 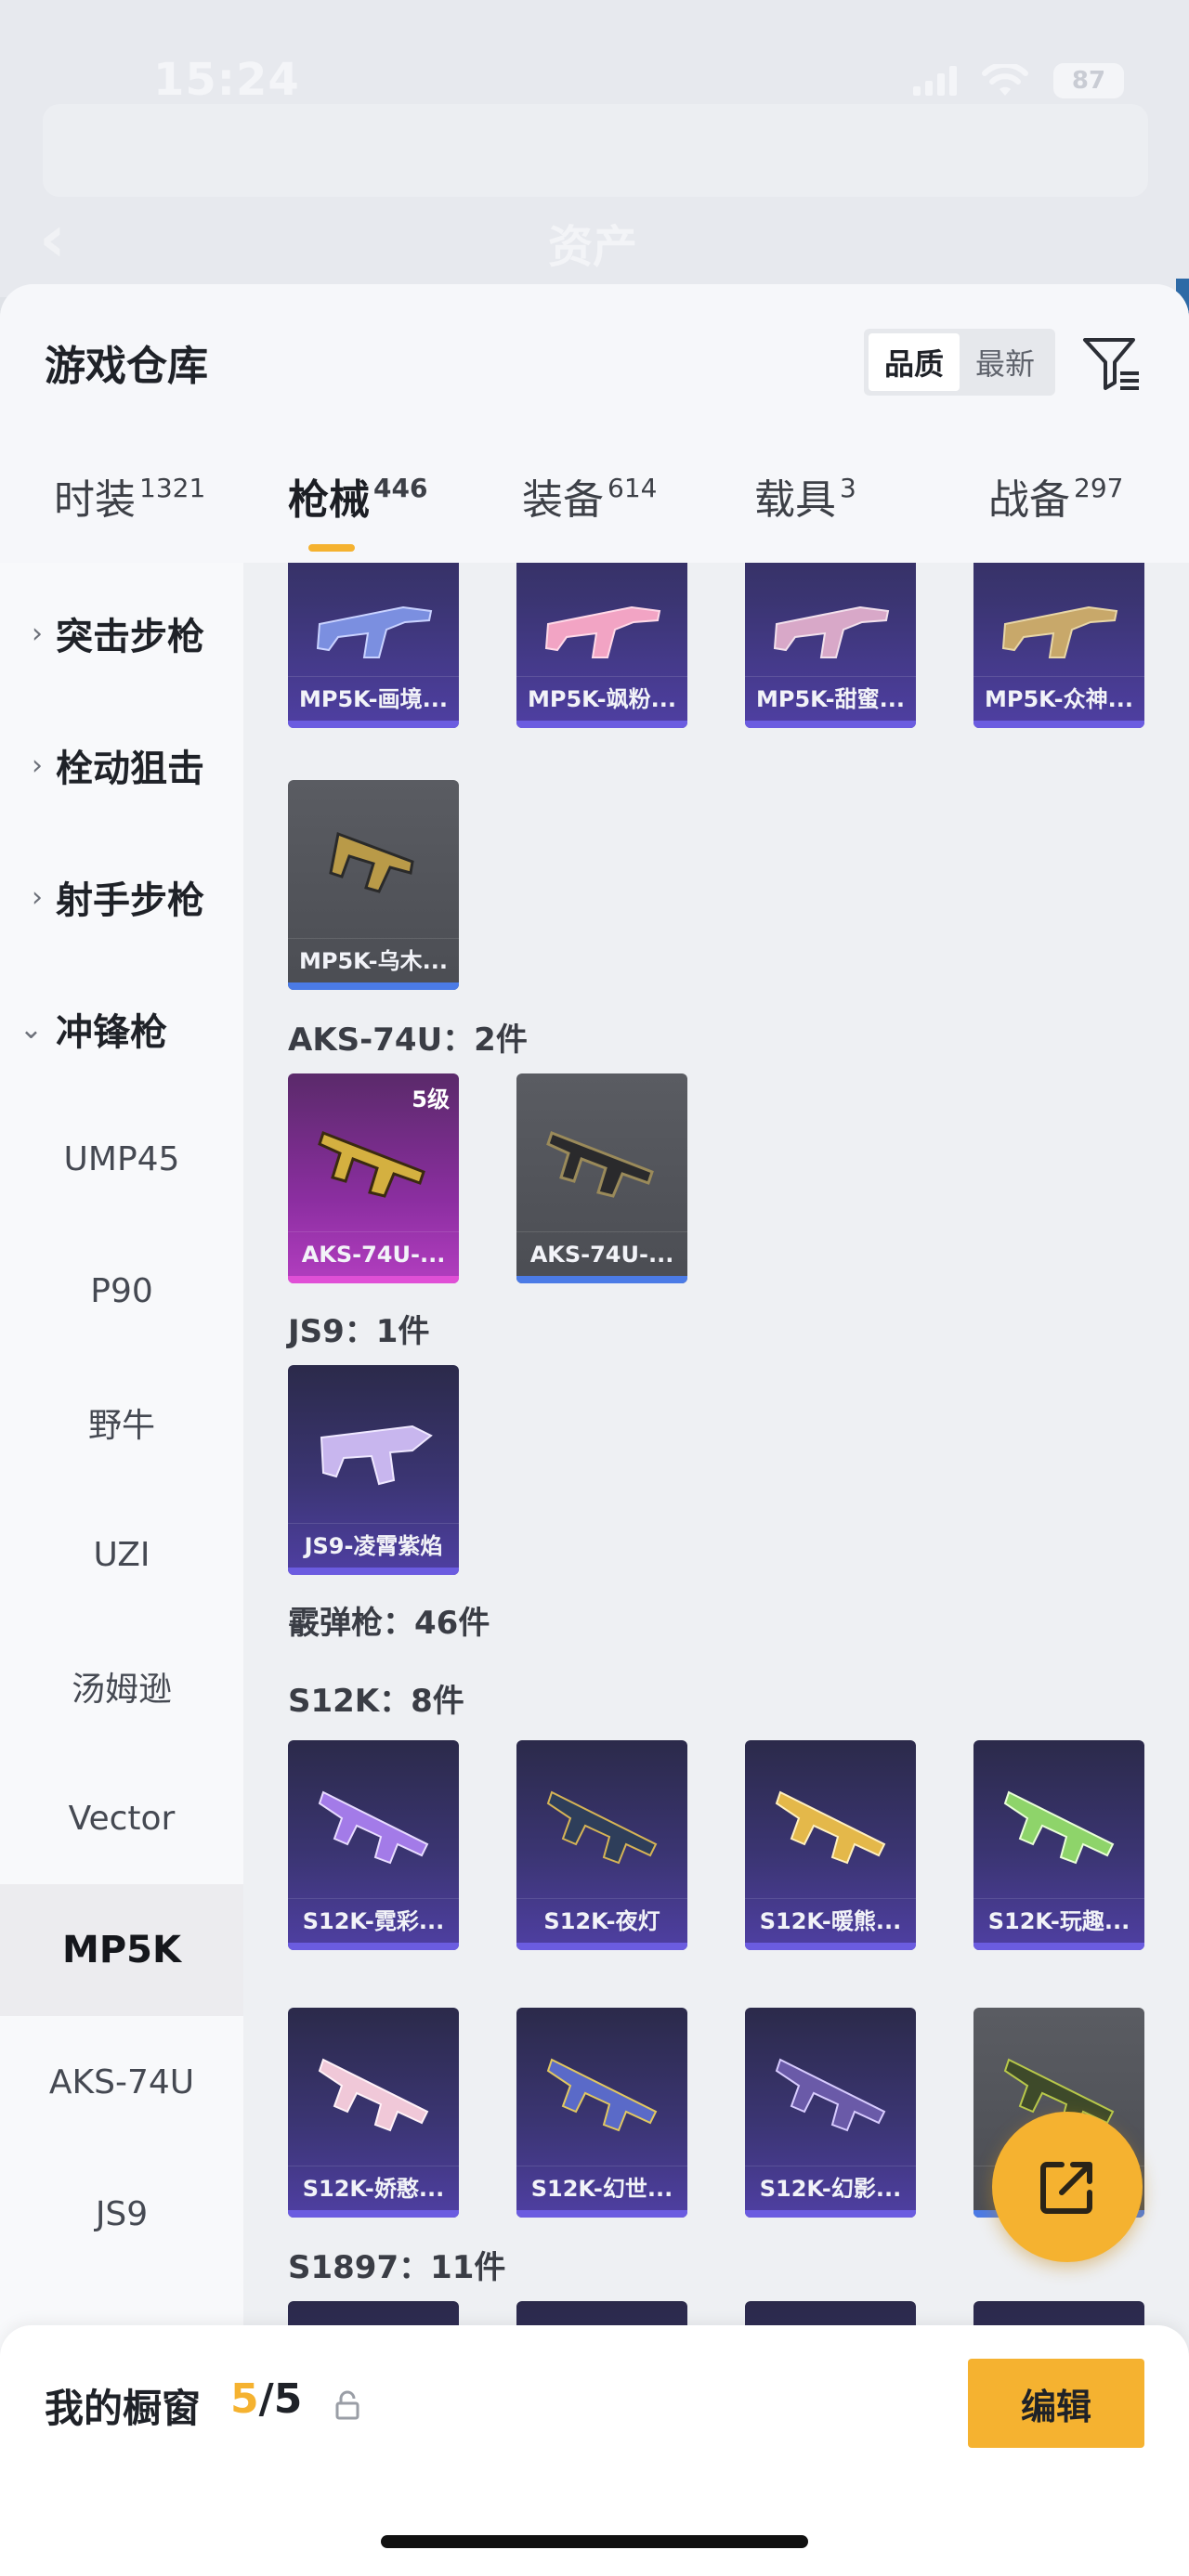 I want to click on status-icons: 87, so click(x=1019, y=81).